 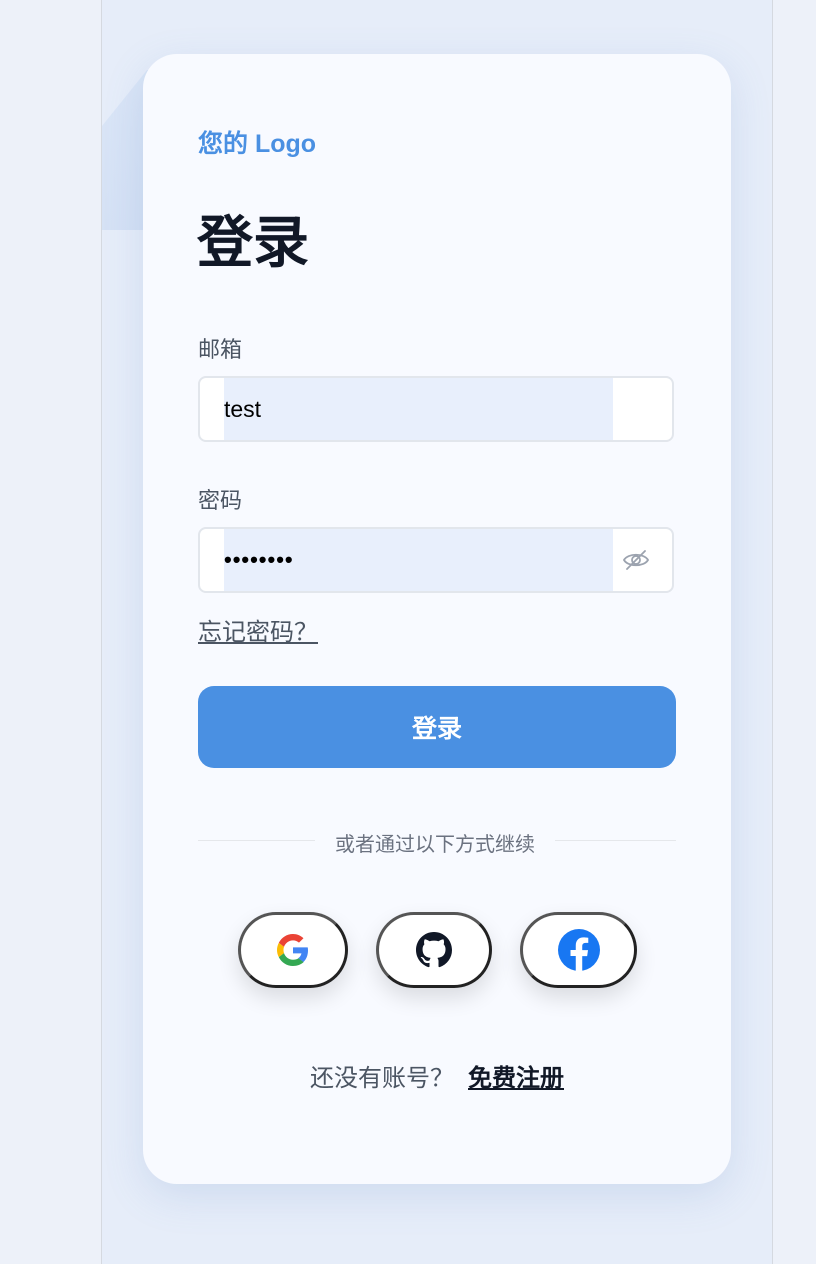 What do you see at coordinates (434, 950) in the screenshot?
I see `github-login-button` at bounding box center [434, 950].